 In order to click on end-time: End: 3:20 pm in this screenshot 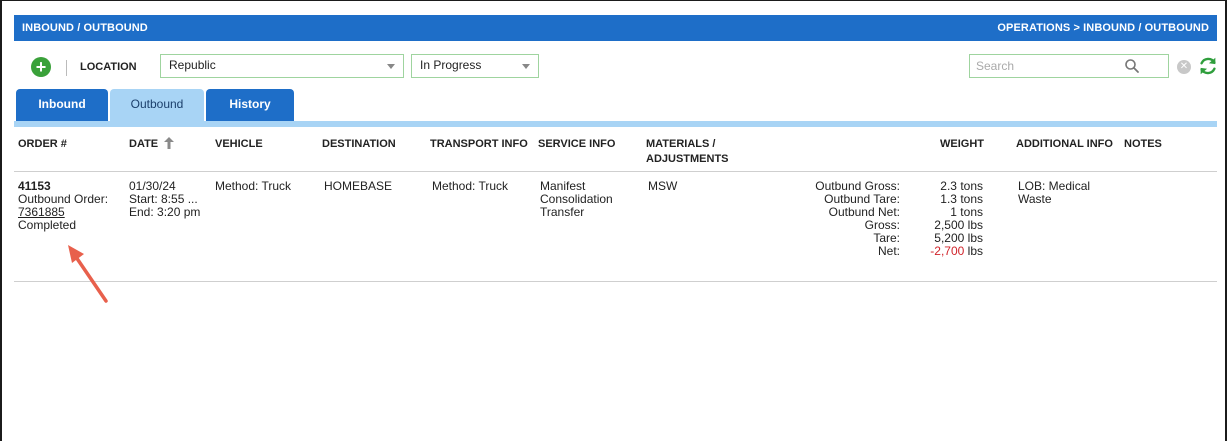, I will do `click(165, 212)`.